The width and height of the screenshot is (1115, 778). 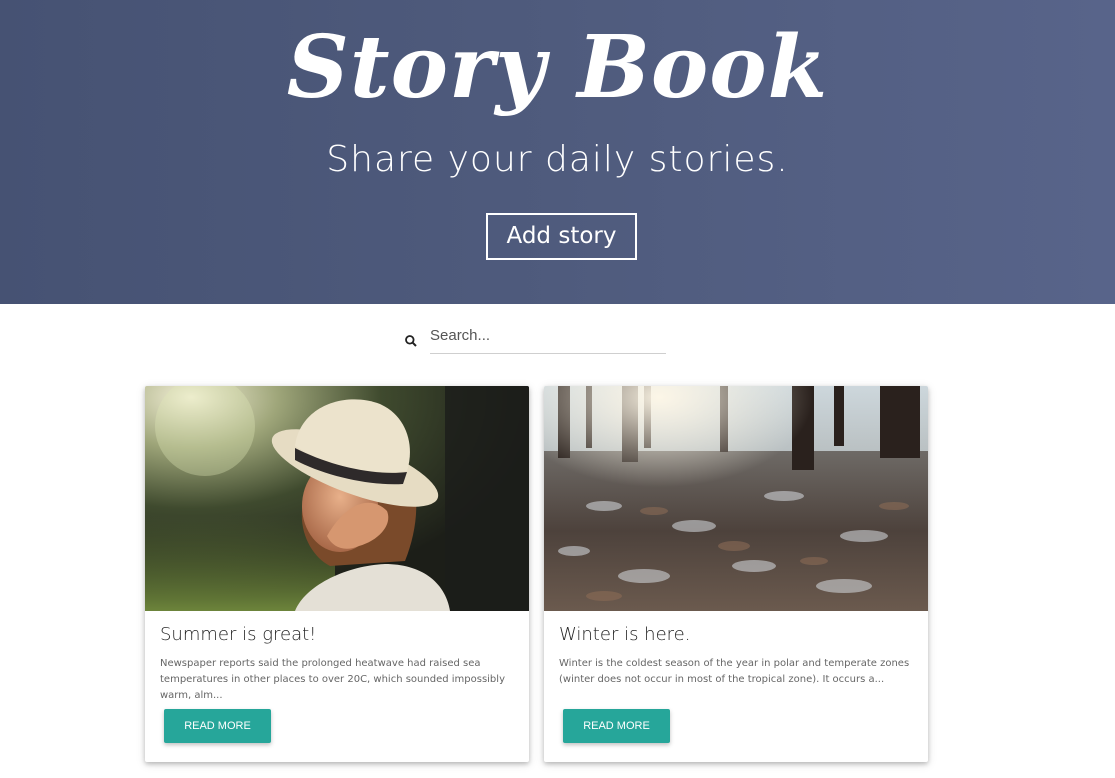 What do you see at coordinates (411, 341) in the screenshot?
I see `search-icon` at bounding box center [411, 341].